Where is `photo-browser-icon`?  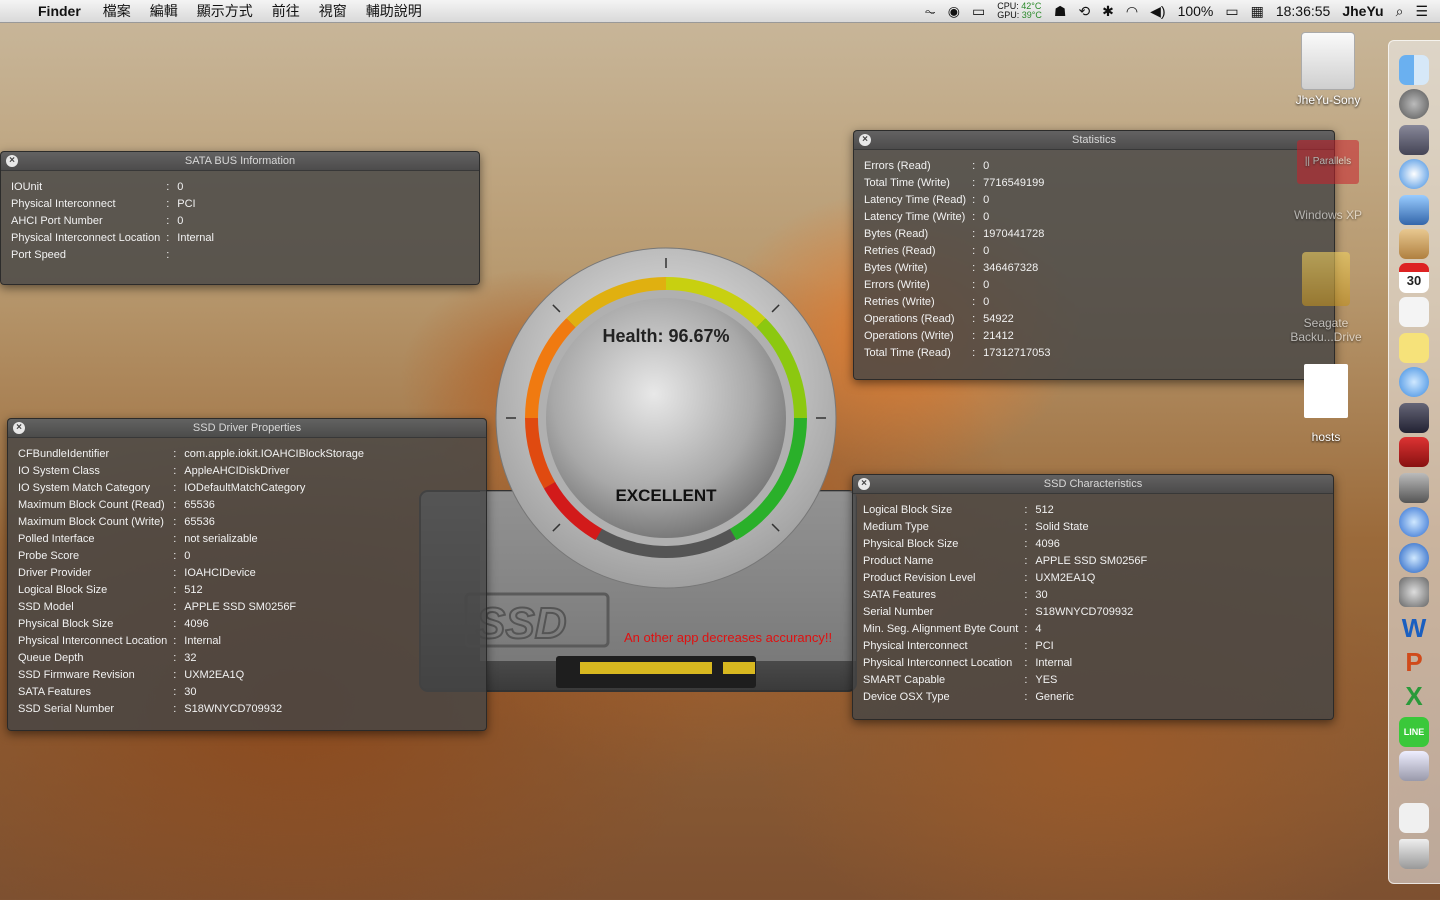
photo-browser-icon is located at coordinates (1414, 140).